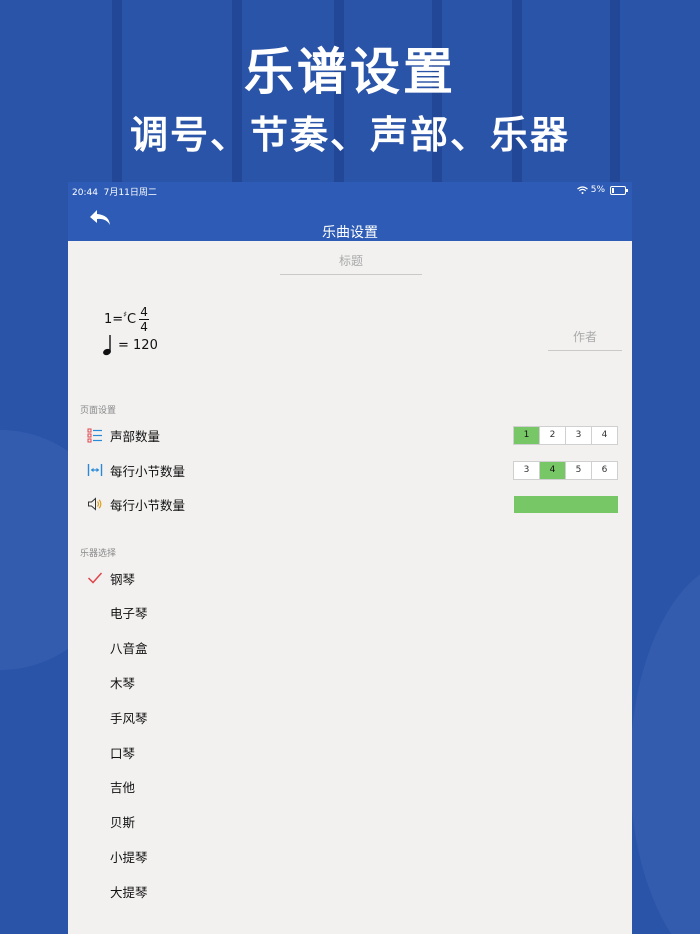 Image resolution: width=700 pixels, height=934 pixels. I want to click on voice-count-segmented: 1 2 3 4, so click(565, 435).